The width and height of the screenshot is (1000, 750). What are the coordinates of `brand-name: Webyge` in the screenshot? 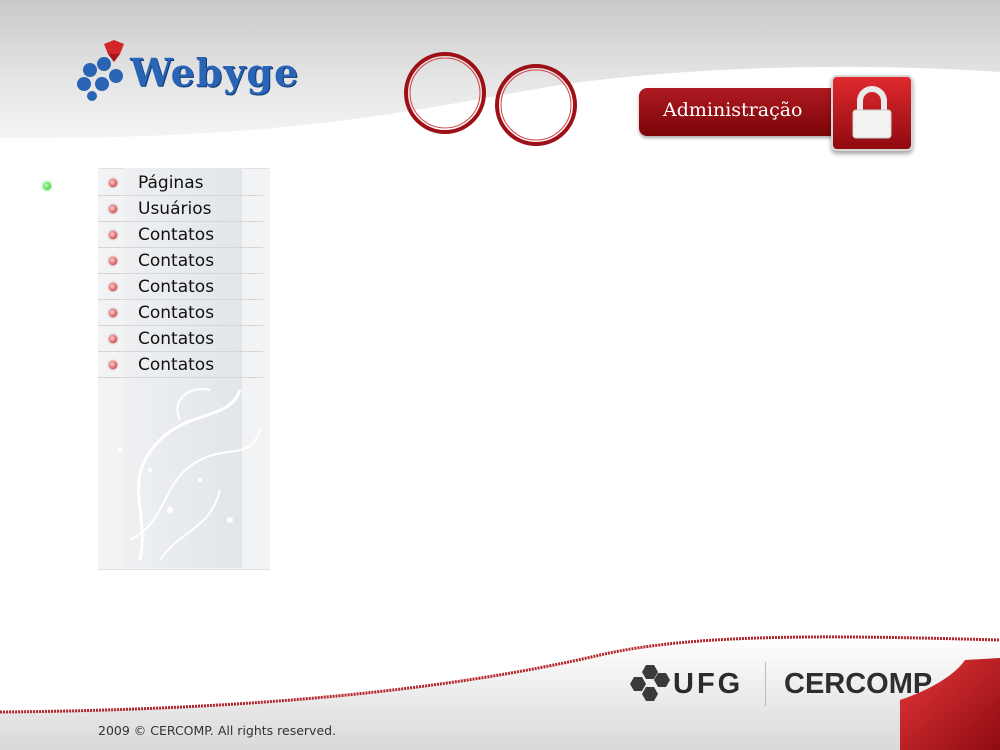 It's located at (215, 72).